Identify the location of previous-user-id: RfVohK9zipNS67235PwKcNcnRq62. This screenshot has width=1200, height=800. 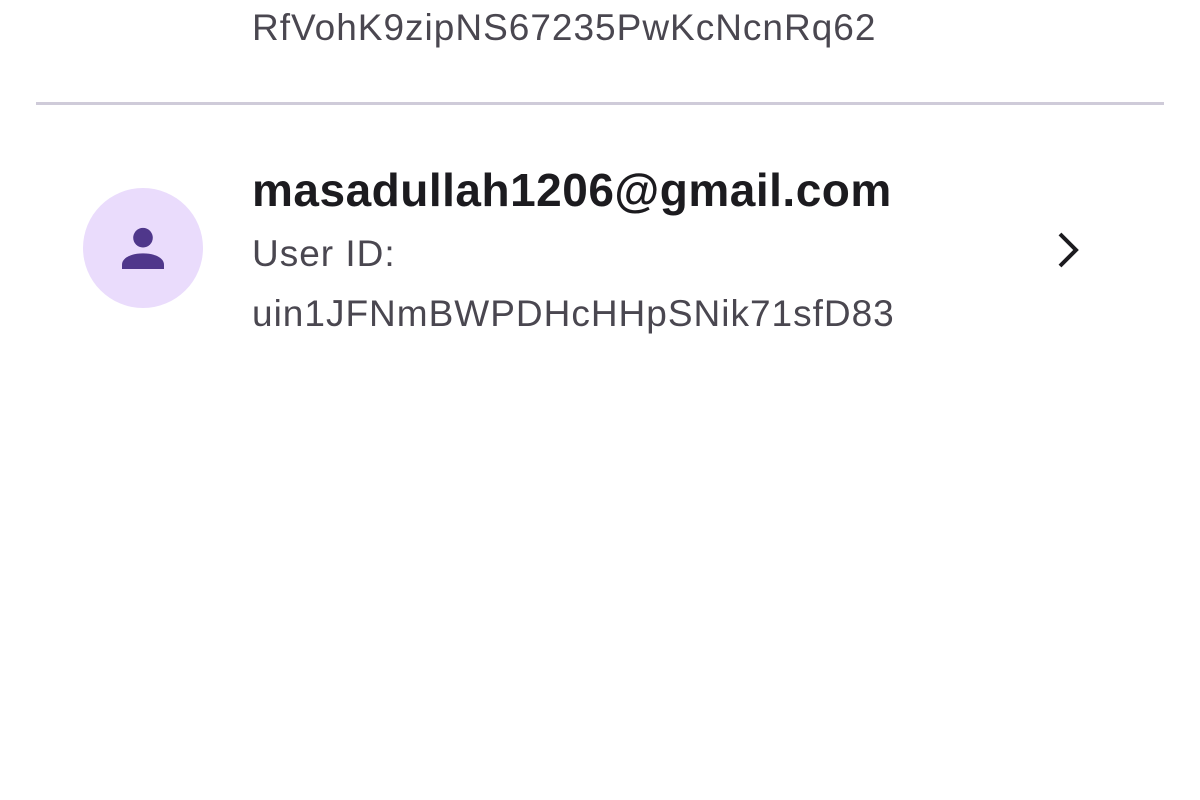
(564, 27).